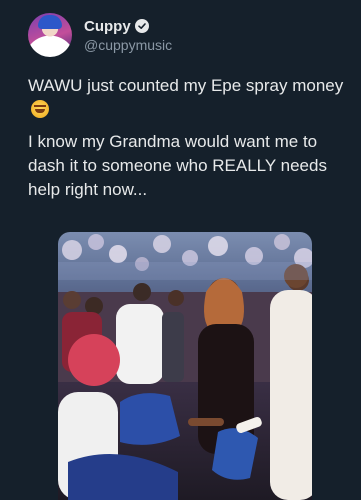 Image resolution: width=361 pixels, height=500 pixels. I want to click on user-handle: @cuppymusic, so click(128, 45).